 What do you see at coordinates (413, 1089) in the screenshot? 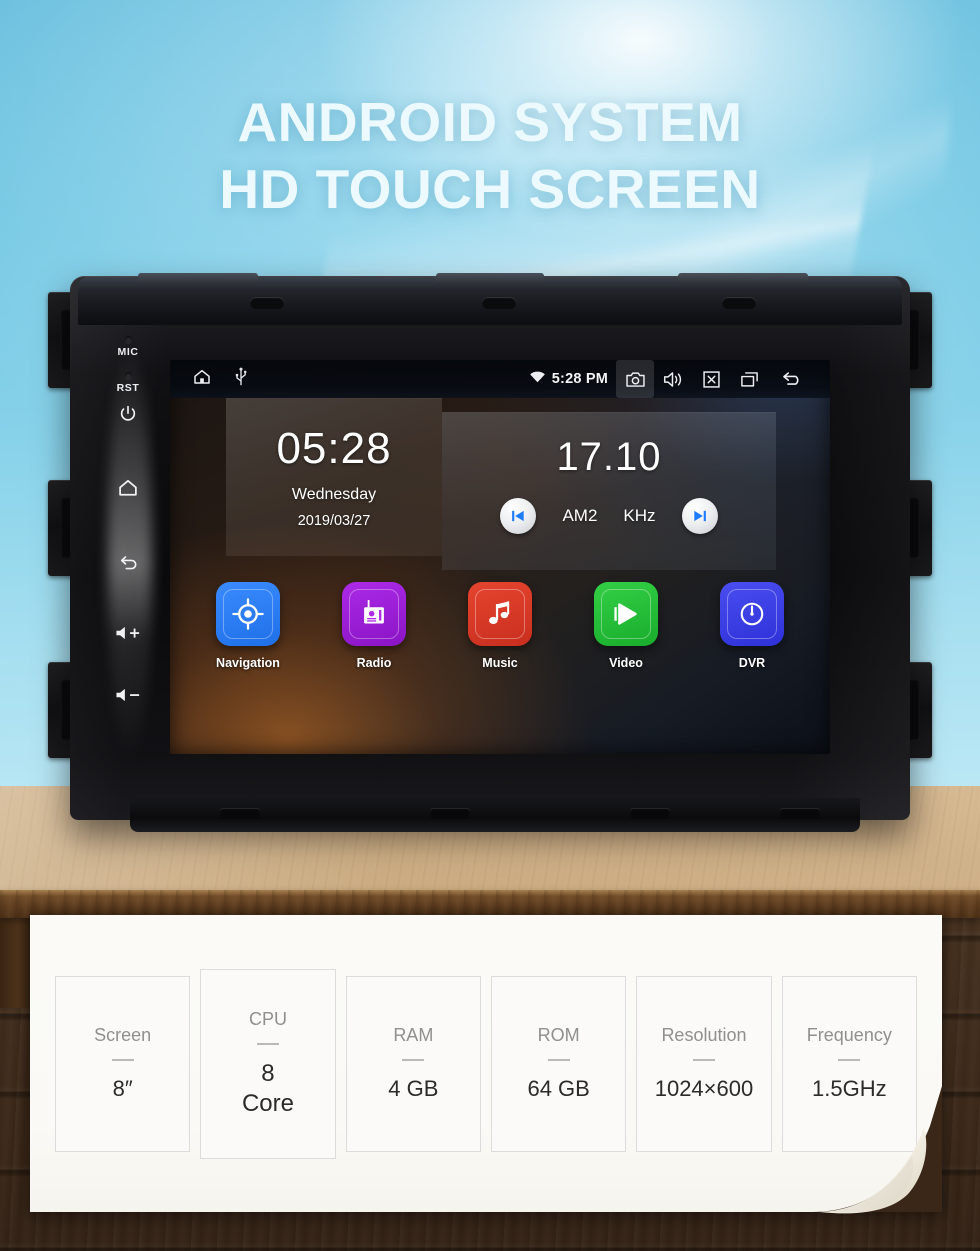
I see `spec-value: 4 GB` at bounding box center [413, 1089].